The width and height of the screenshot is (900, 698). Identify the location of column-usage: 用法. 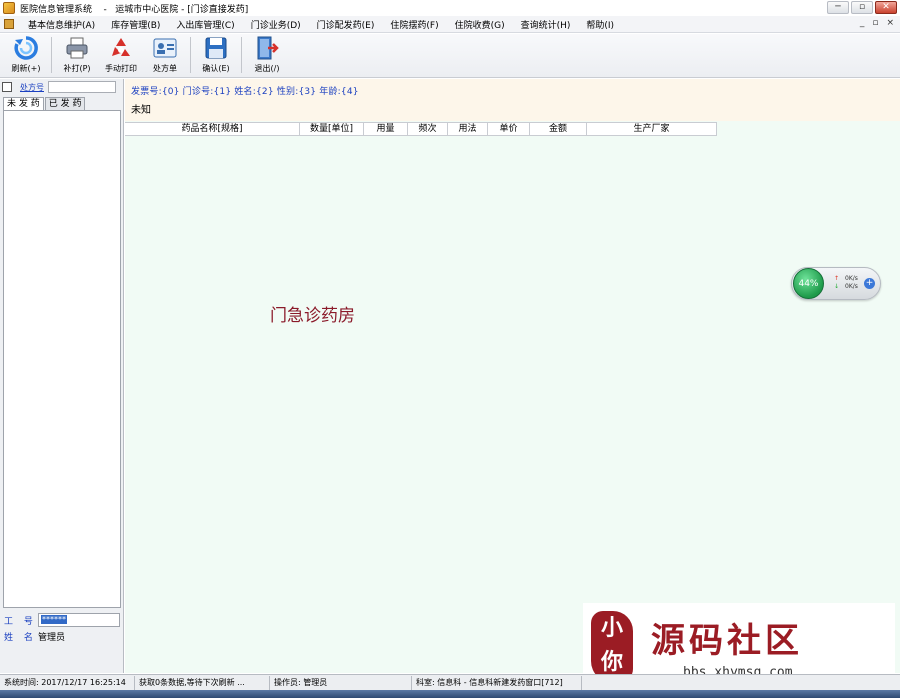
(468, 129).